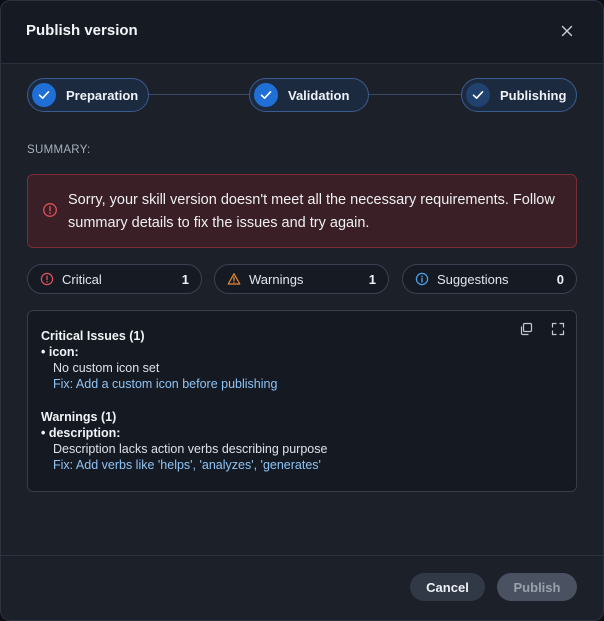 The height and width of the screenshot is (621, 604). What do you see at coordinates (533, 95) in the screenshot?
I see `step-label: Publishing` at bounding box center [533, 95].